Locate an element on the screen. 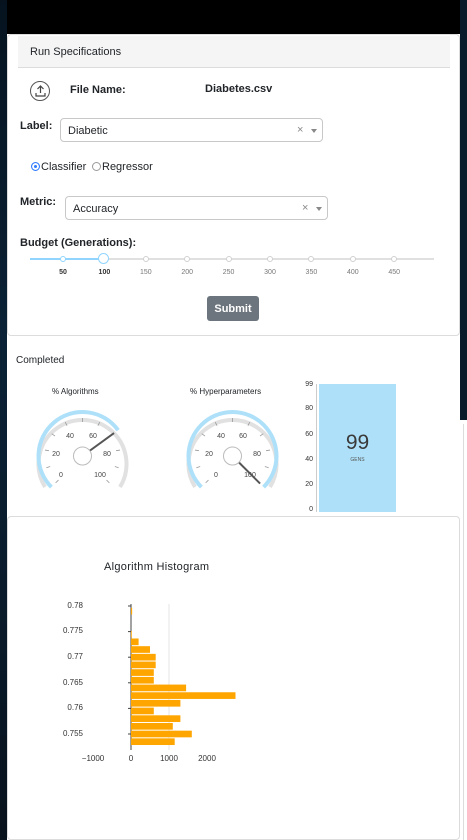 Image resolution: width=467 pixels, height=840 pixels. histogram-x-tick: 0 is located at coordinates (131, 758).